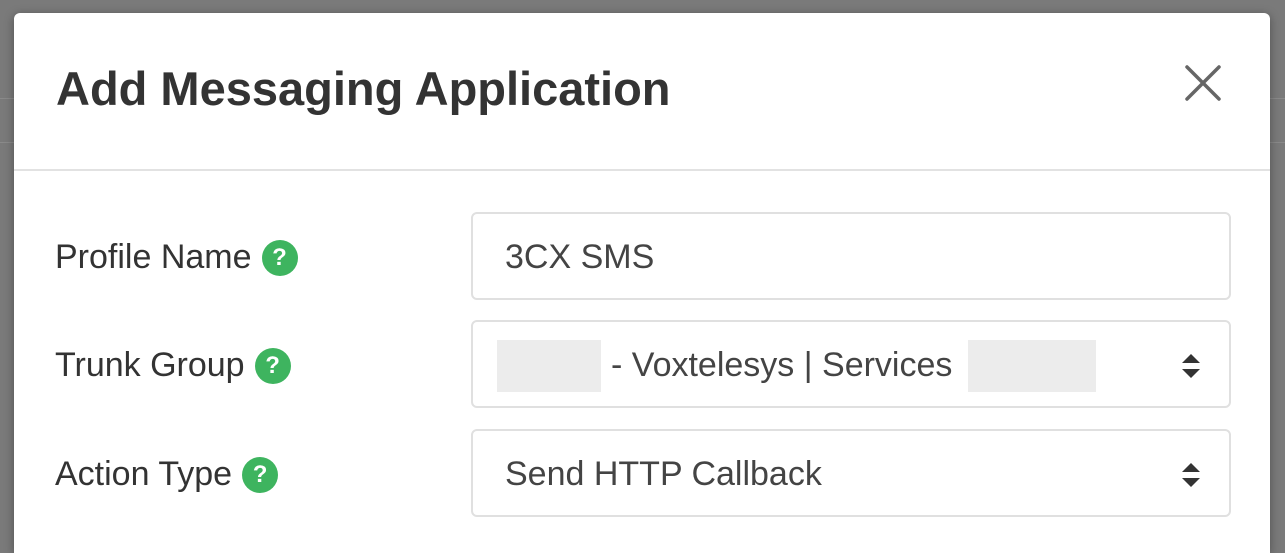 The width and height of the screenshot is (1285, 553). Describe the element at coordinates (144, 474) in the screenshot. I see `action-type-label-text: Action Type` at that location.